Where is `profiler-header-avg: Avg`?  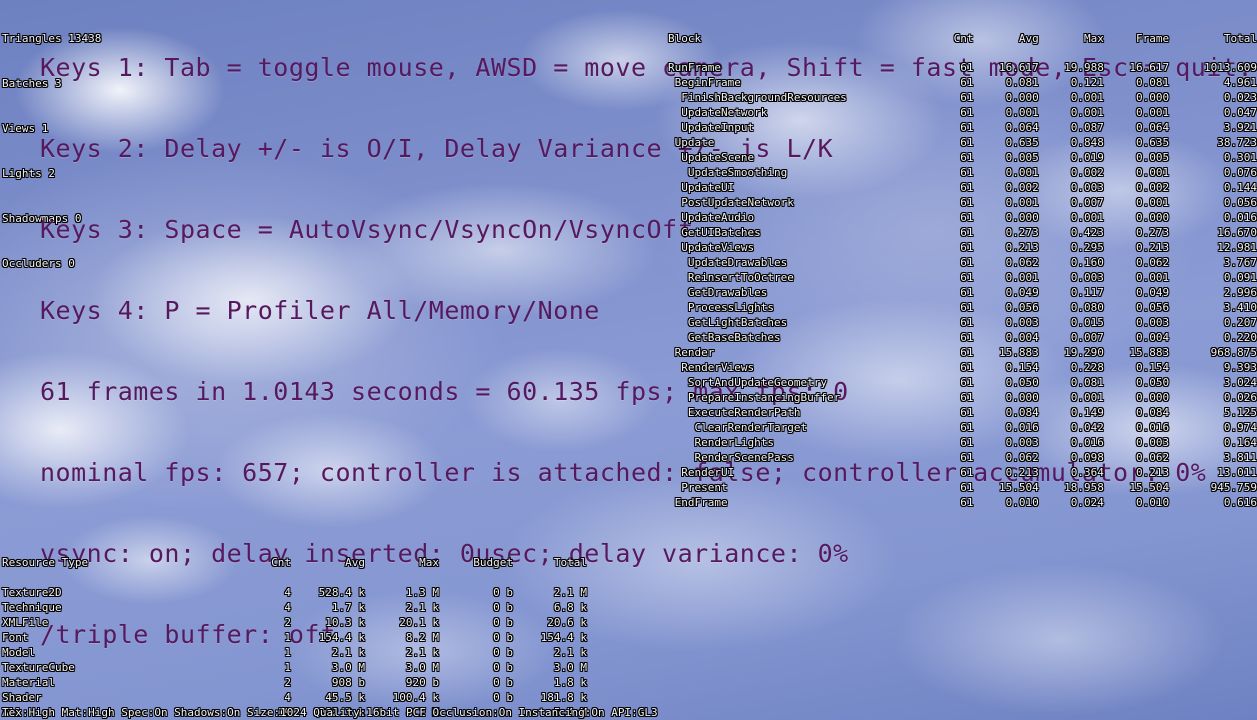 profiler-header-avg: Avg is located at coordinates (1028, 38).